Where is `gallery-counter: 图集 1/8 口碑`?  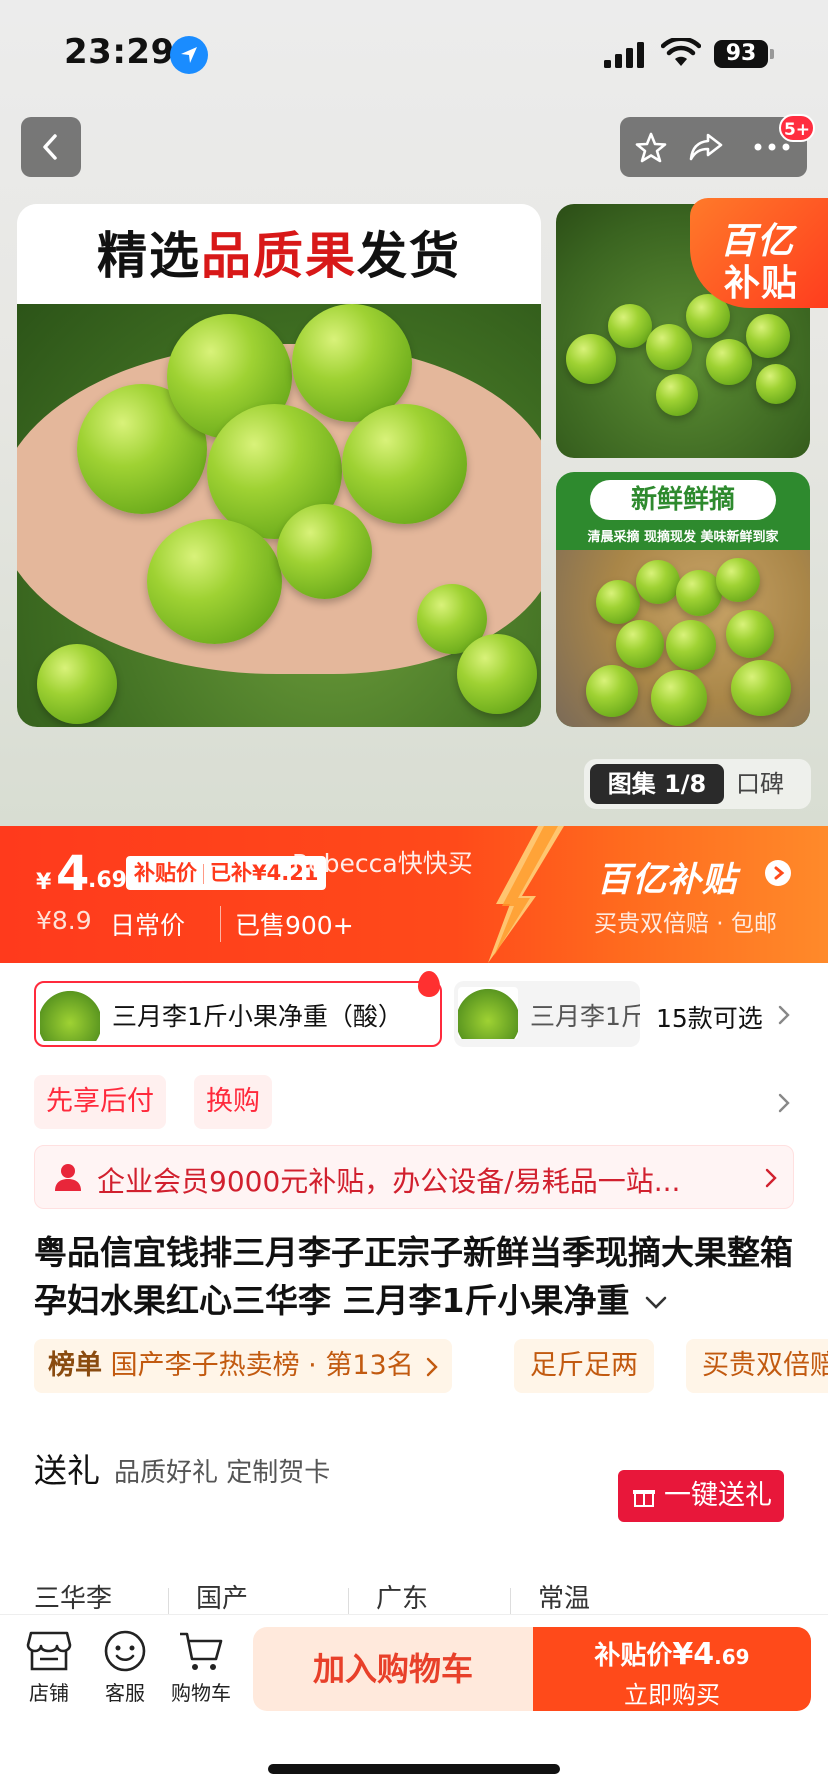 gallery-counter: 图集 1/8 口碑 is located at coordinates (697, 784).